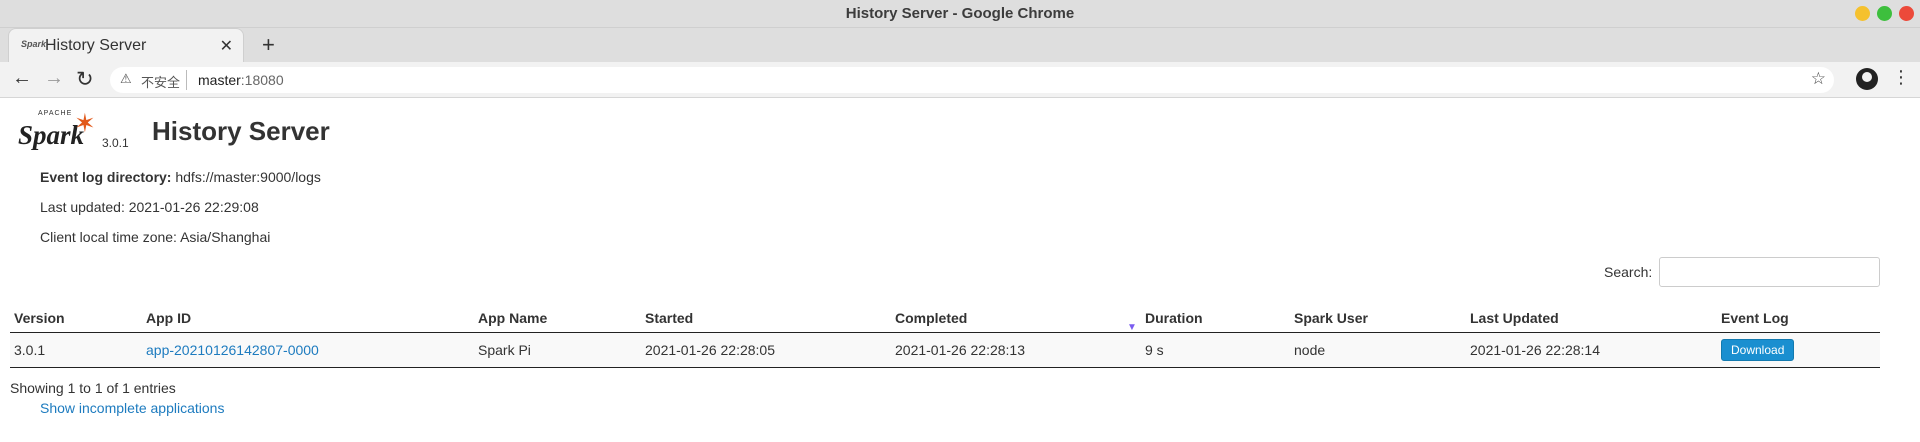 The height and width of the screenshot is (442, 1920). What do you see at coordinates (58, 132) in the screenshot?
I see `spark-logo: APACHE Spark ✶` at bounding box center [58, 132].